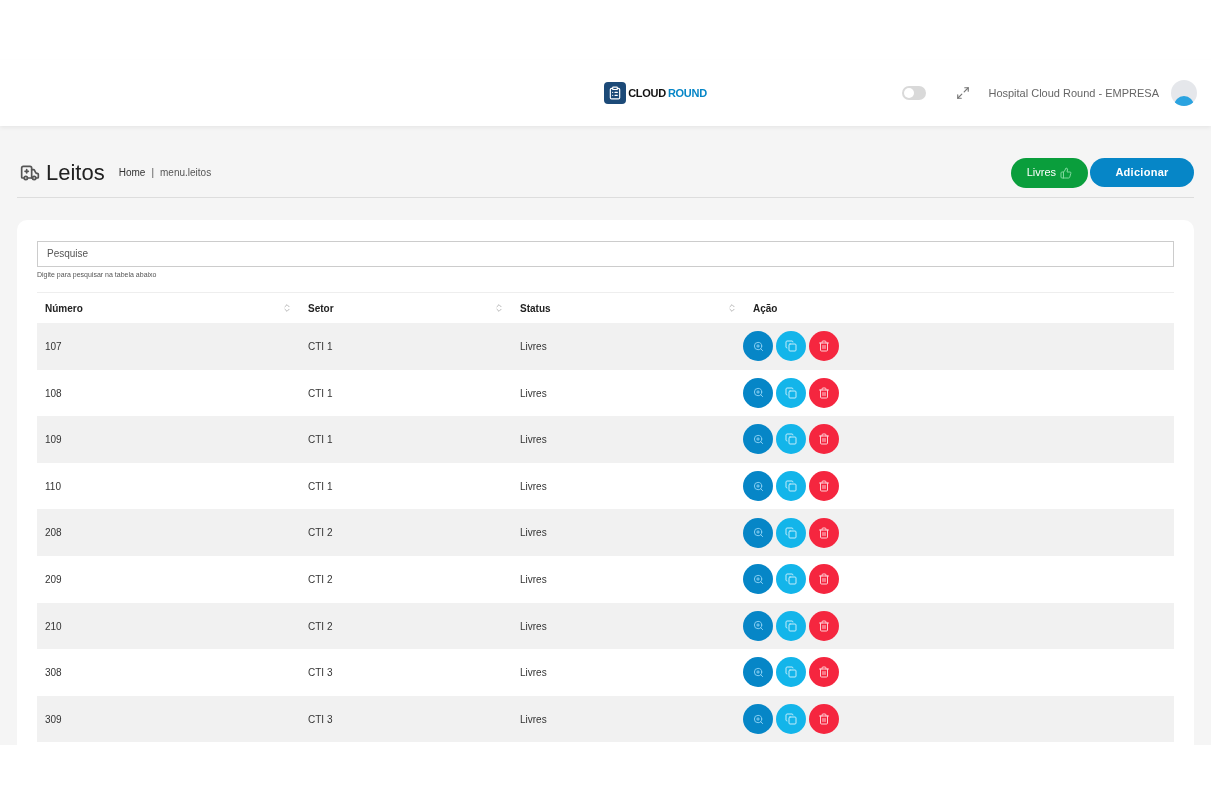  I want to click on filter-button: Livres, so click(1049, 172).